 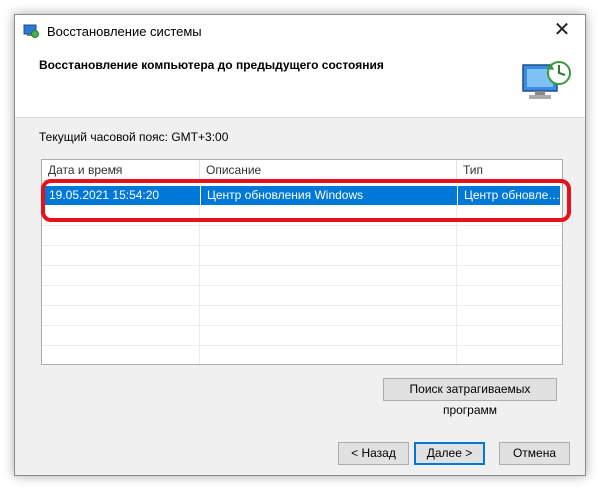 I want to click on column-header-date: Дата и время ˅, so click(x=120, y=170).